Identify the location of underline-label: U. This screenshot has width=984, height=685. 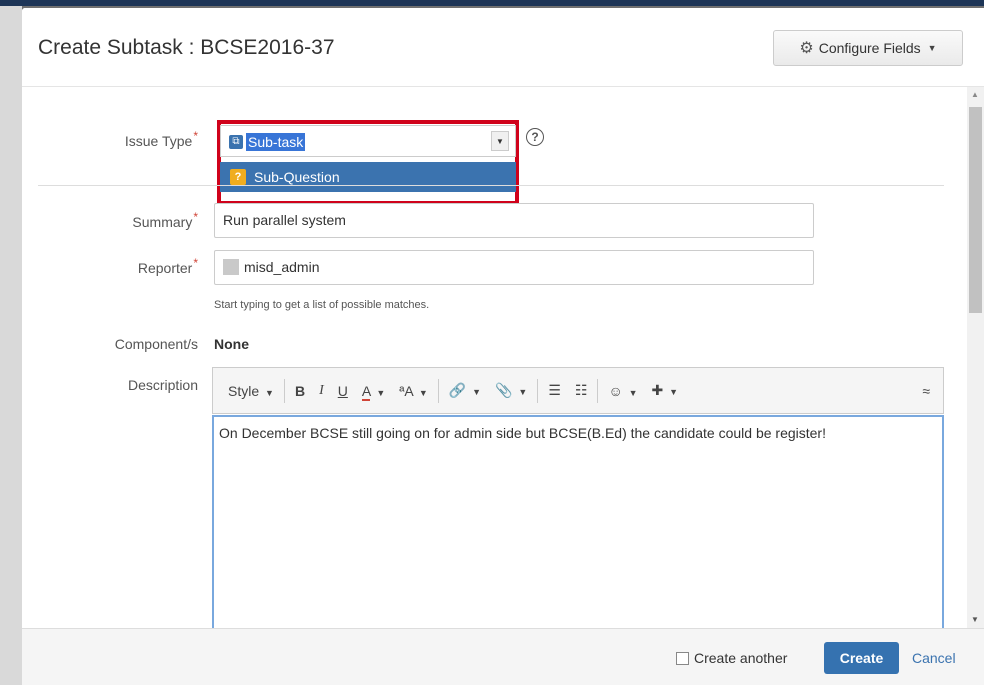
(342, 390).